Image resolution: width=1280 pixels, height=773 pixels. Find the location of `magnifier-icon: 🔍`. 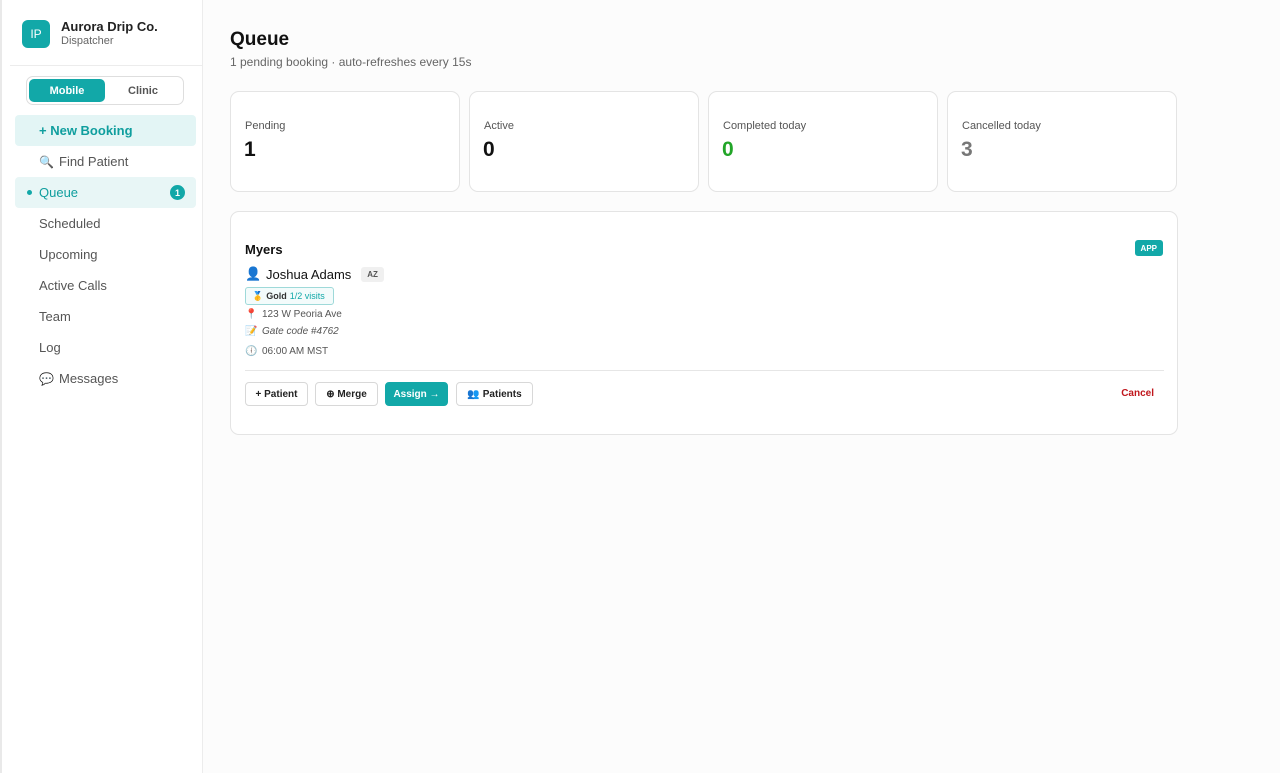

magnifier-icon: 🔍 is located at coordinates (46, 161).